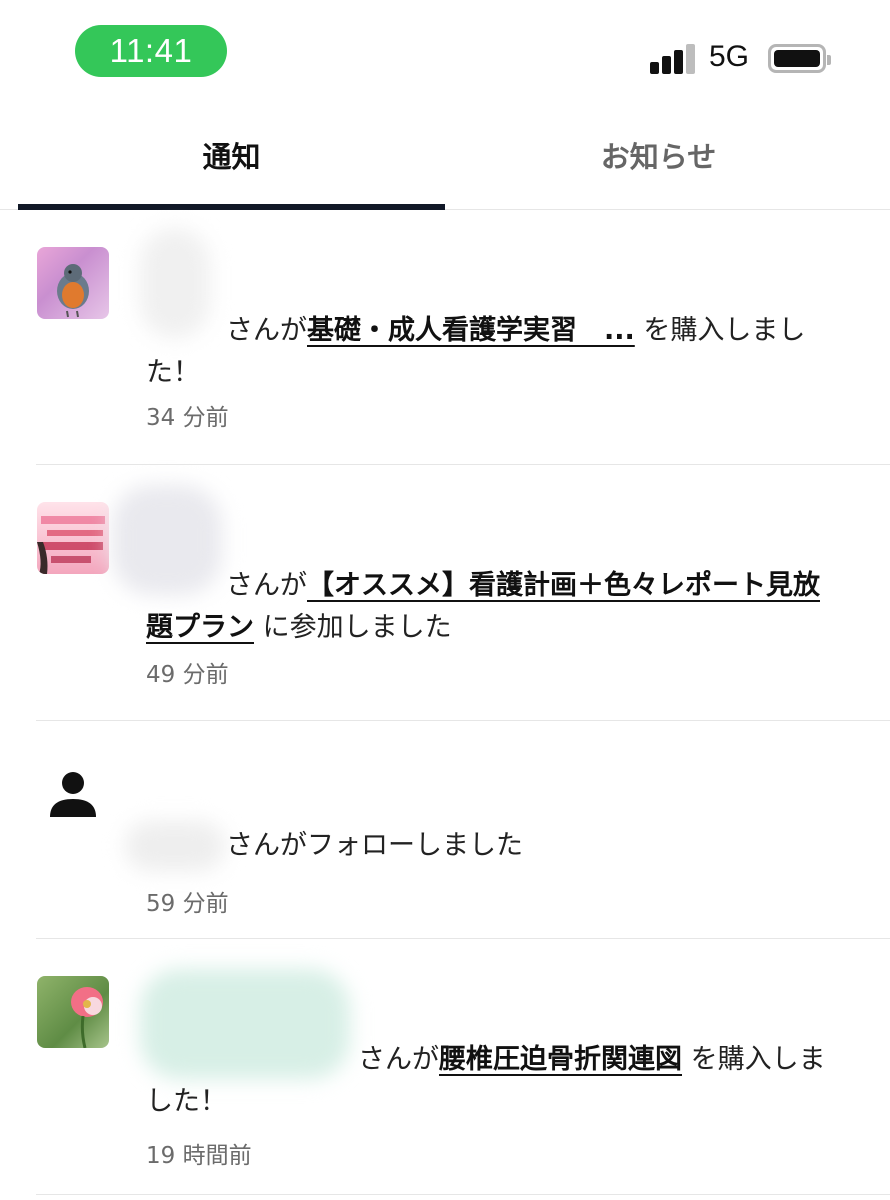 The image size is (890, 1200). Describe the element at coordinates (199, 1156) in the screenshot. I see `notification-time: 19 時間前` at that location.